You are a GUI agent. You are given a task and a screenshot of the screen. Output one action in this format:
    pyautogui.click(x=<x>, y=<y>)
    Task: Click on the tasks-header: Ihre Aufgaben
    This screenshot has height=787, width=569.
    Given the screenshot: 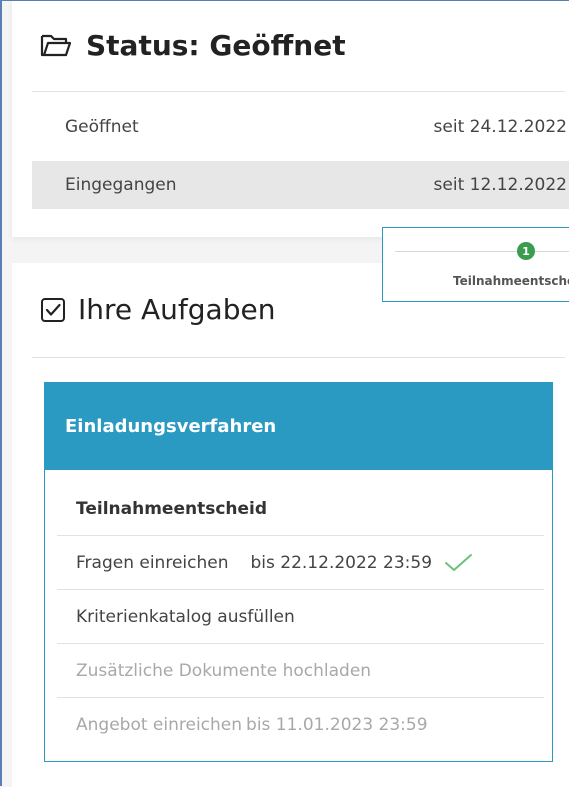 What is the action you would take?
    pyautogui.click(x=157, y=309)
    